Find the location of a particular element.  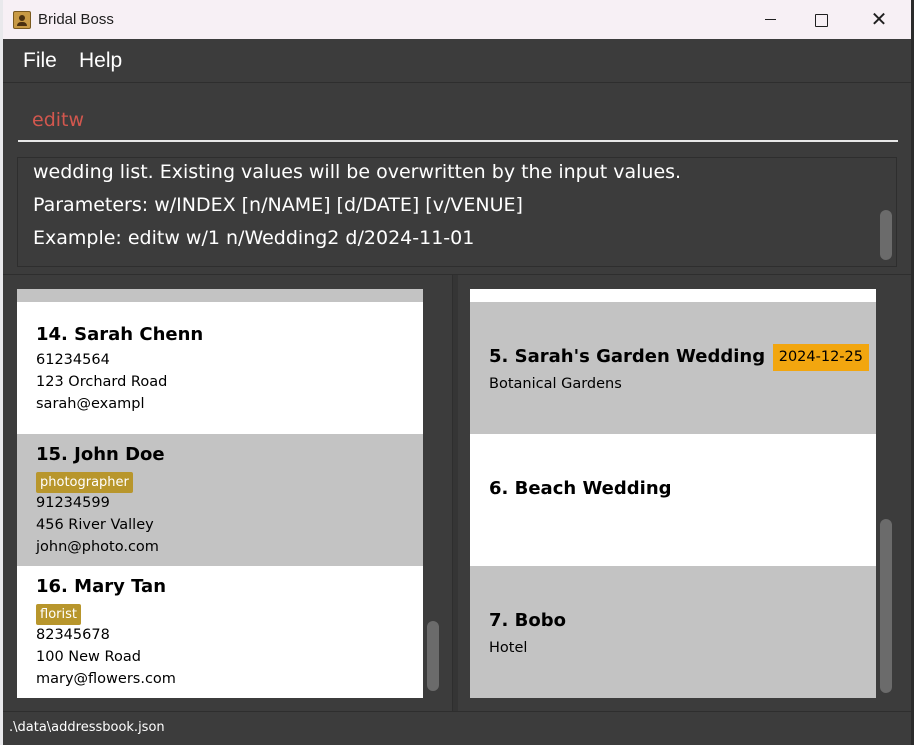

close-icon: ✕ is located at coordinates (879, 19).